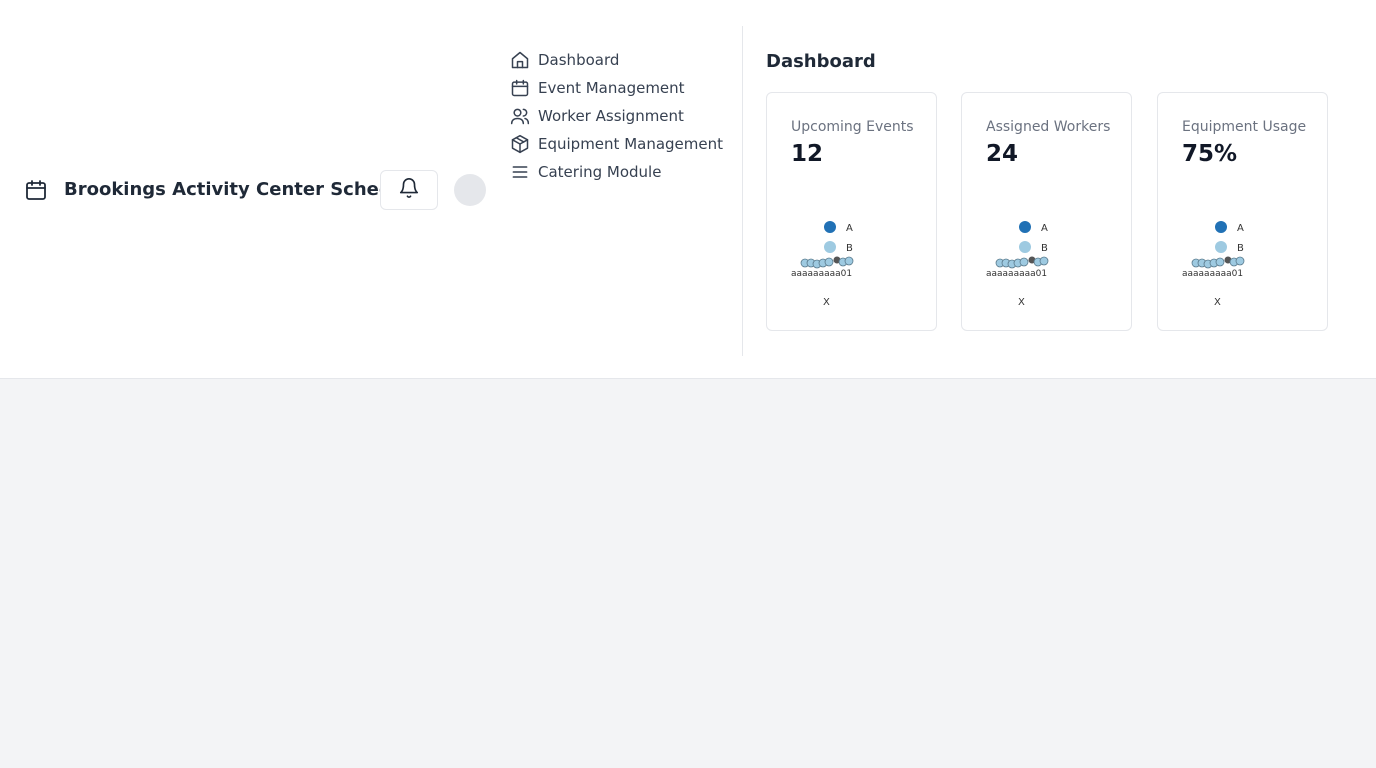  Describe the element at coordinates (611, 116) in the screenshot. I see `nav-item-label: Worker Assignment` at that location.